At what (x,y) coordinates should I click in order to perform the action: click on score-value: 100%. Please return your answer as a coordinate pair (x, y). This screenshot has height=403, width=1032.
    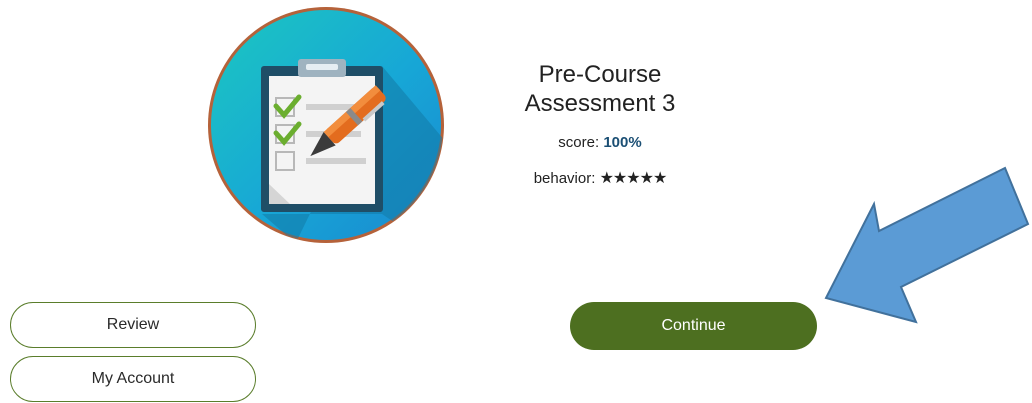
    Looking at the image, I should click on (622, 142).